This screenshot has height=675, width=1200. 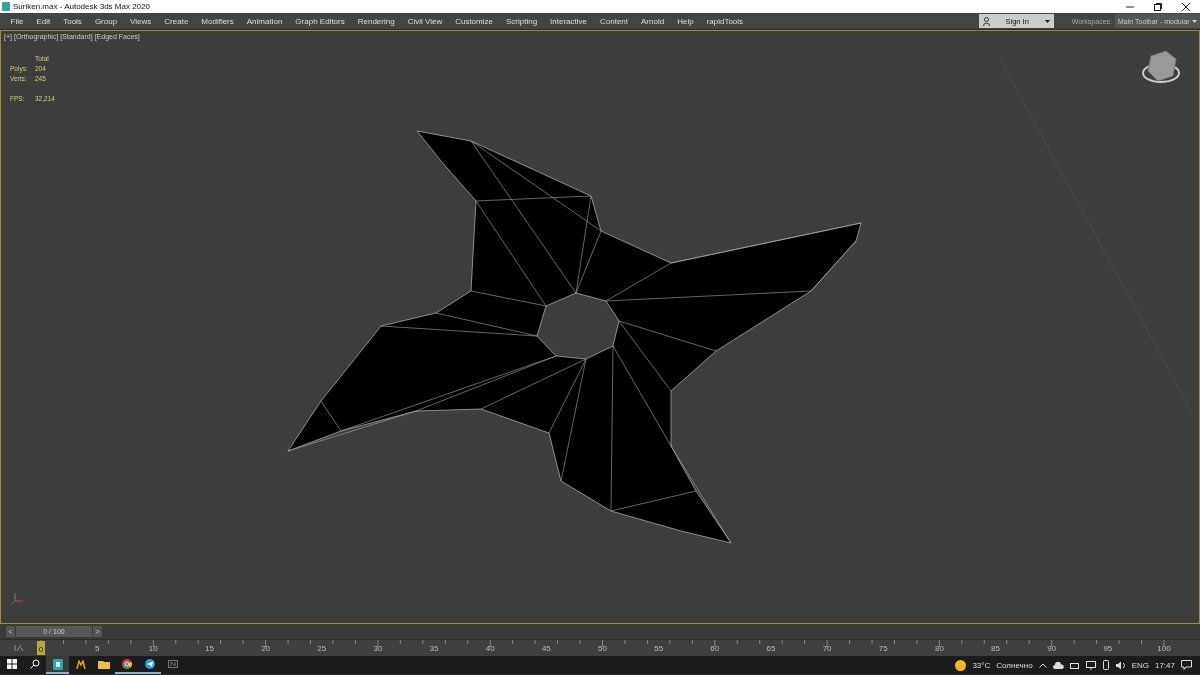 I want to click on frame-number: 20, so click(x=266, y=649).